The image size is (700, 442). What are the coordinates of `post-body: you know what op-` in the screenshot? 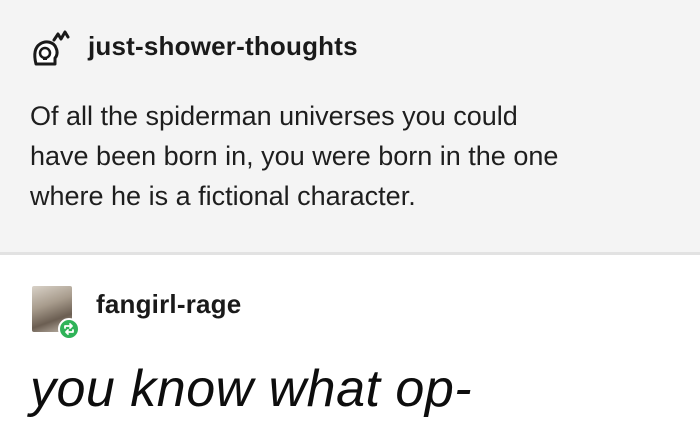 It's located at (251, 389).